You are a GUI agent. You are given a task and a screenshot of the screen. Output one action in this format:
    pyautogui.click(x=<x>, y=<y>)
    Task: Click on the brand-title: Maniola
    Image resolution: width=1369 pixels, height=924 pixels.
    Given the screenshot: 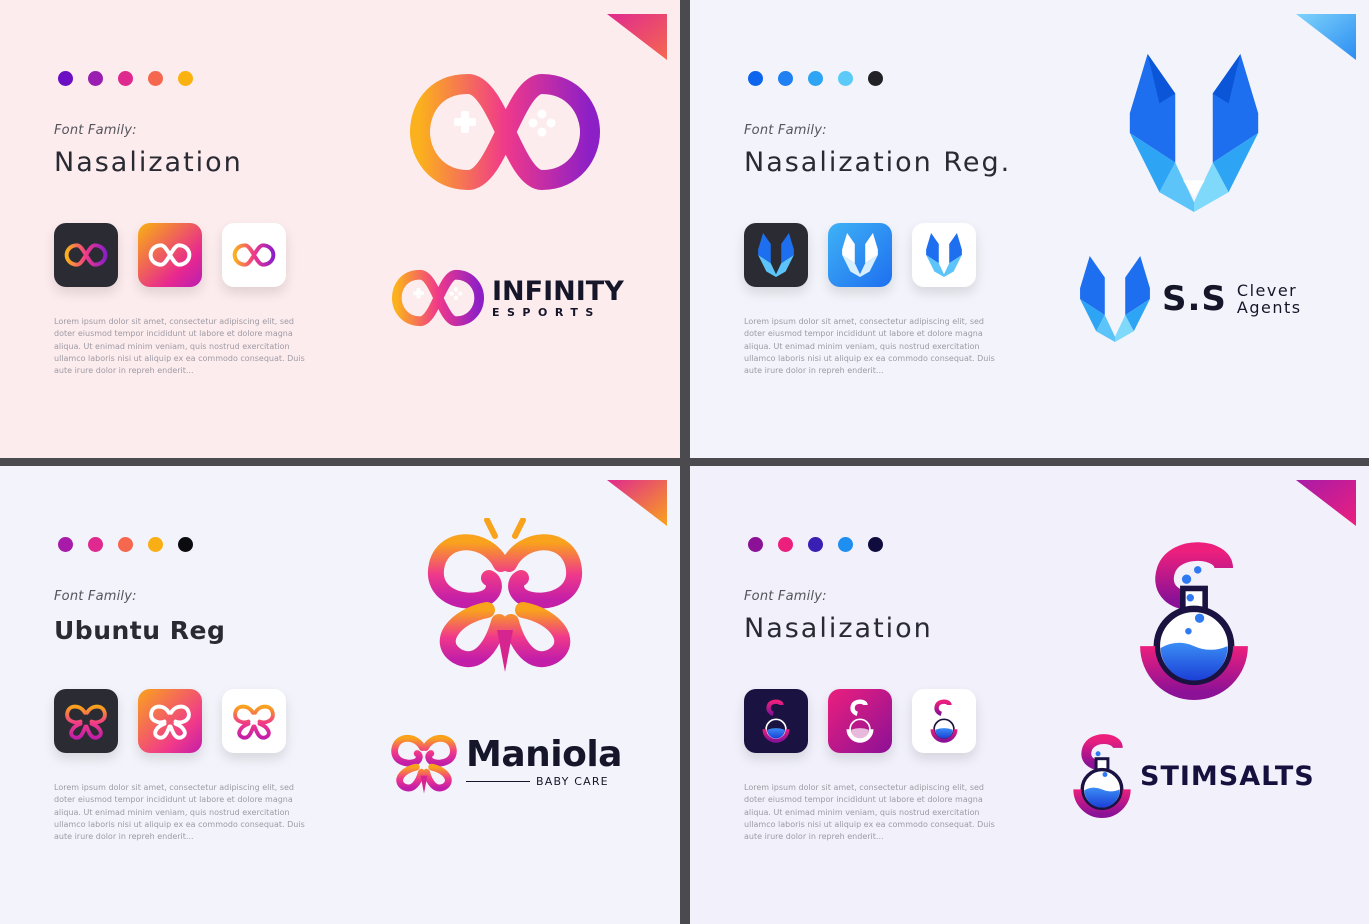 What is the action you would take?
    pyautogui.click(x=544, y=754)
    